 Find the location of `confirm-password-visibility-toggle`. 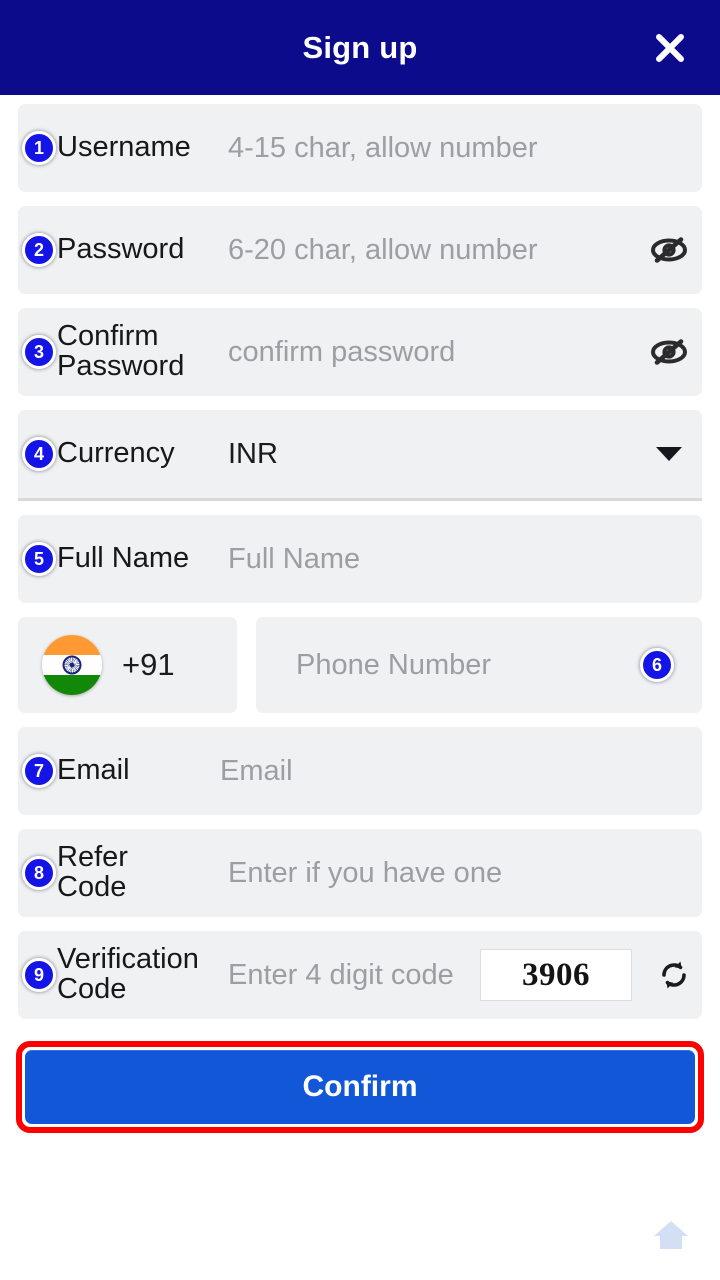

confirm-password-visibility-toggle is located at coordinates (669, 352).